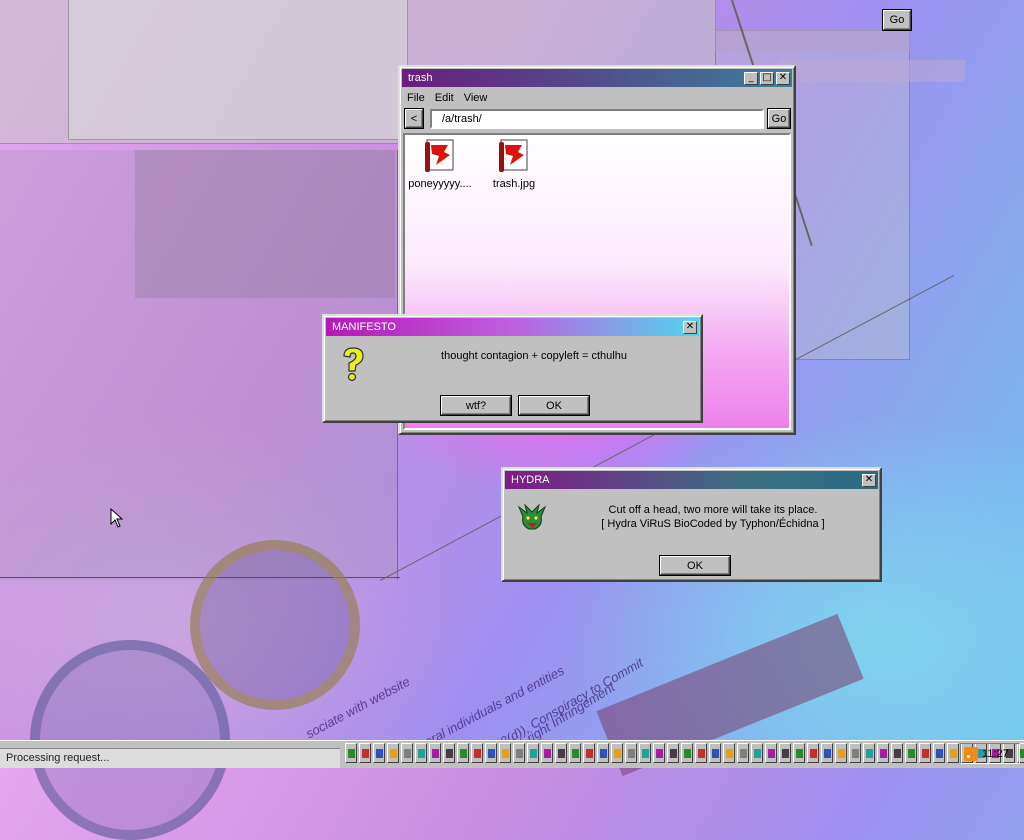 The height and width of the screenshot is (840, 1024). Describe the element at coordinates (971, 753) in the screenshot. I see `rss-icon` at that location.